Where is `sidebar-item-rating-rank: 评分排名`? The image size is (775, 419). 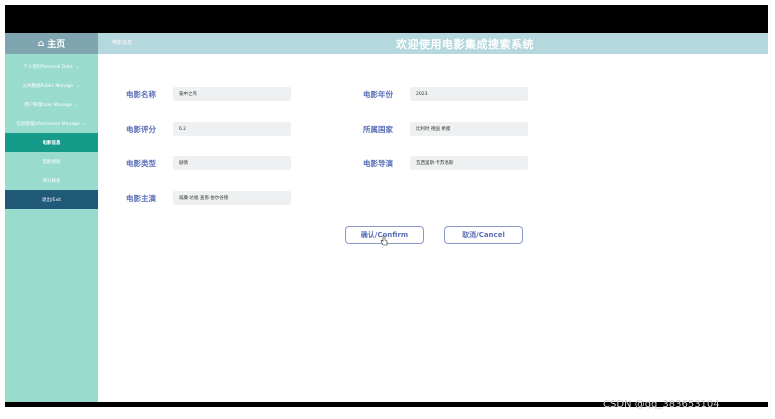 sidebar-item-rating-rank: 评分排名 is located at coordinates (51, 180).